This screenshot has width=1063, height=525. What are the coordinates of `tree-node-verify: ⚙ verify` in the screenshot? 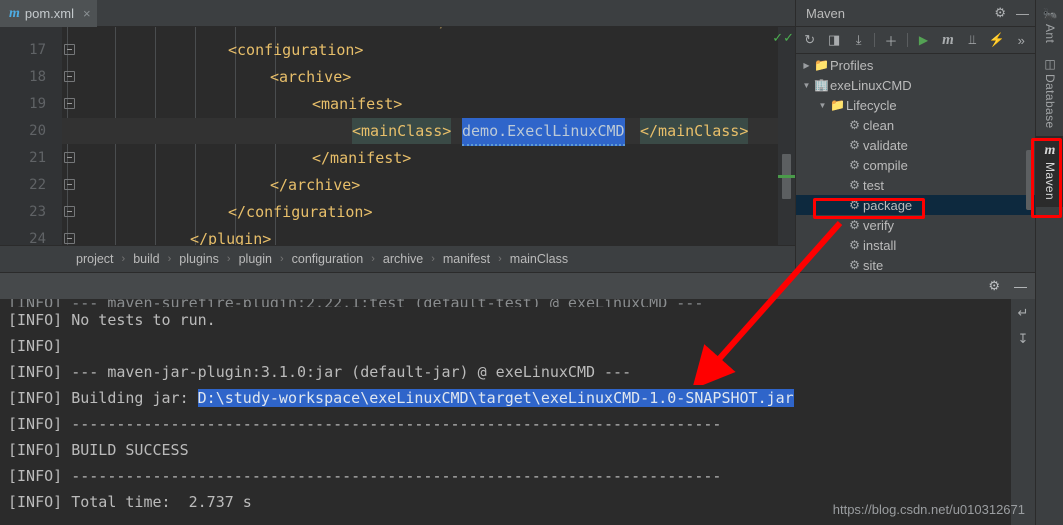 It's located at (916, 225).